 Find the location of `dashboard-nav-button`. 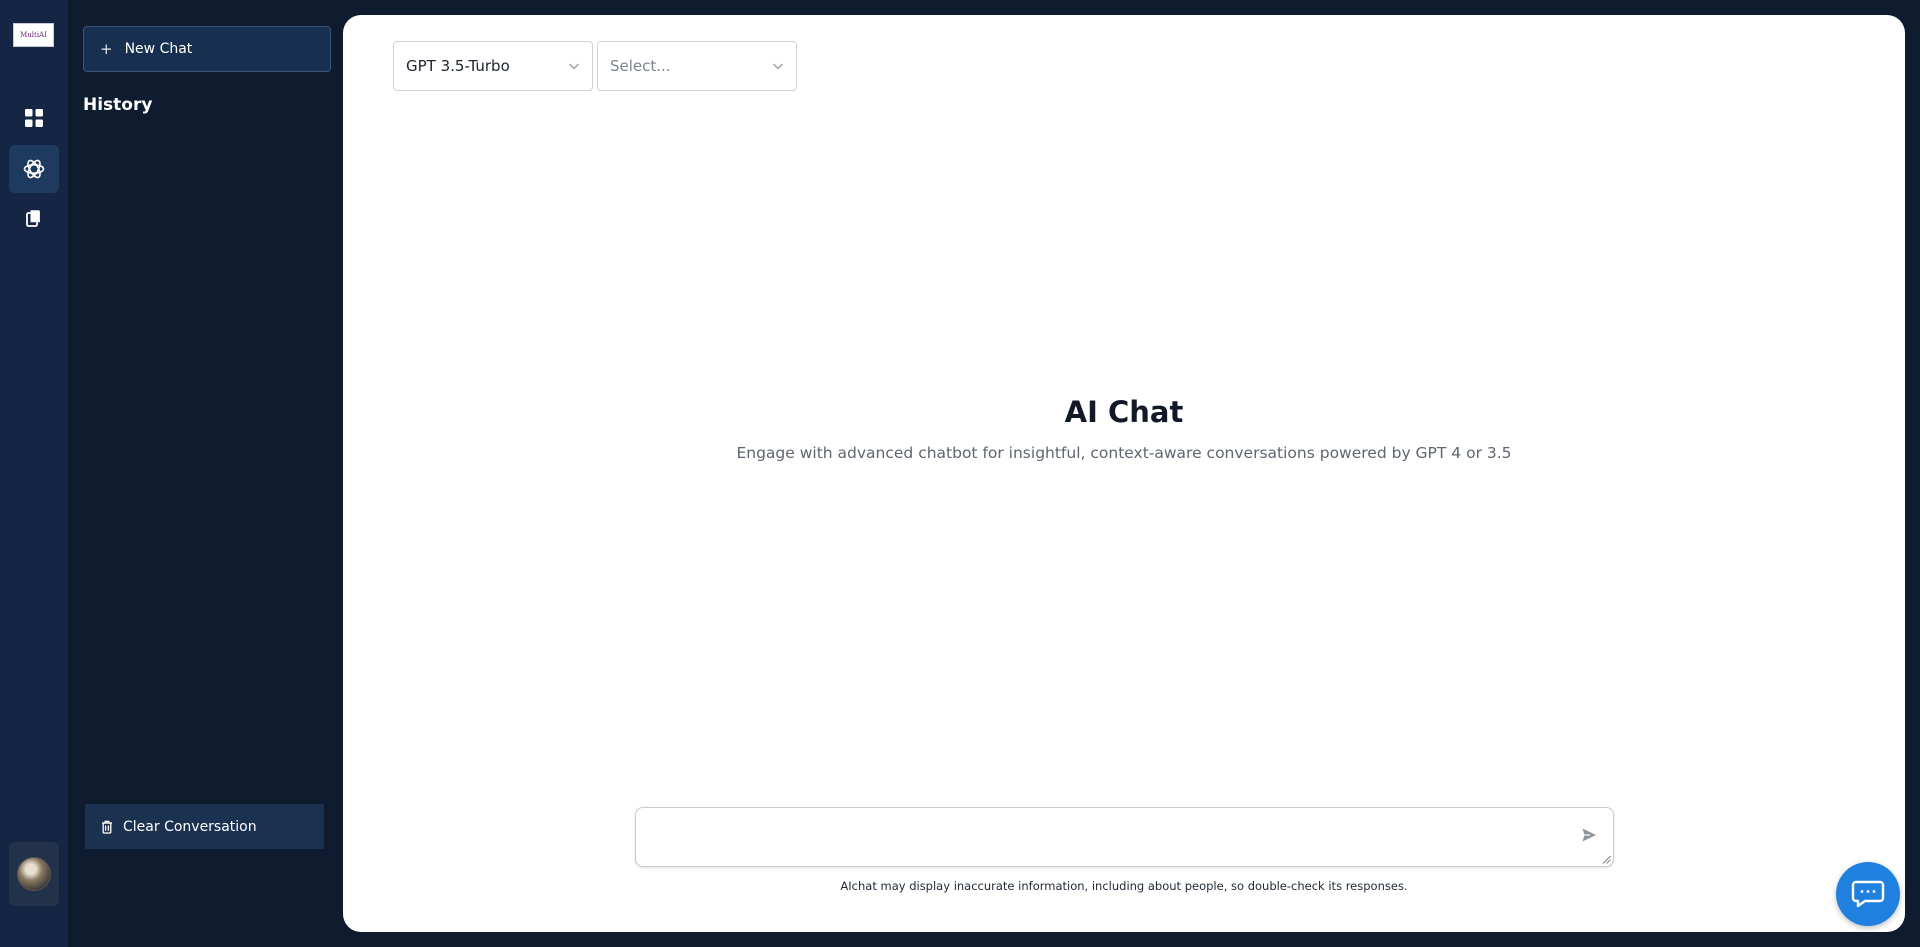

dashboard-nav-button is located at coordinates (34, 118).